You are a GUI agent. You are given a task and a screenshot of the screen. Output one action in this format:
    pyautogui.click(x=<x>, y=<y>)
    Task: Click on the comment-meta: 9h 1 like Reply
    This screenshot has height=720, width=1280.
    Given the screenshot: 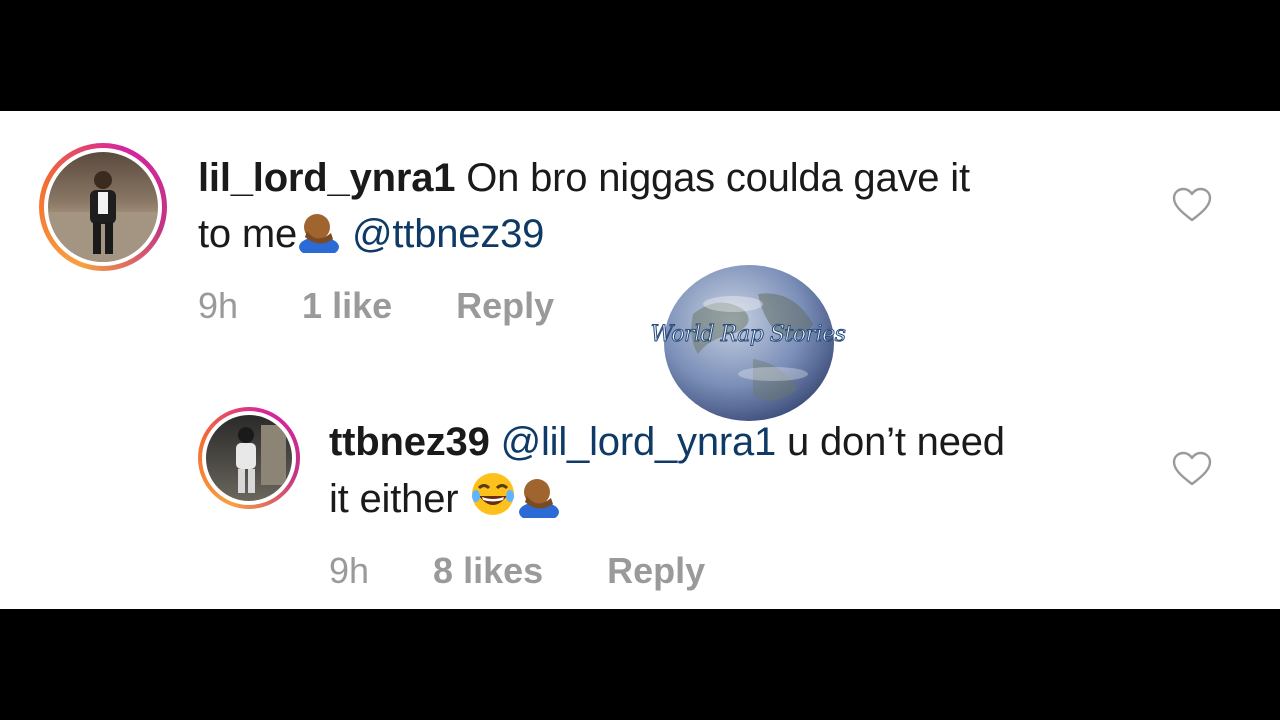 What is the action you would take?
    pyautogui.click(x=376, y=306)
    